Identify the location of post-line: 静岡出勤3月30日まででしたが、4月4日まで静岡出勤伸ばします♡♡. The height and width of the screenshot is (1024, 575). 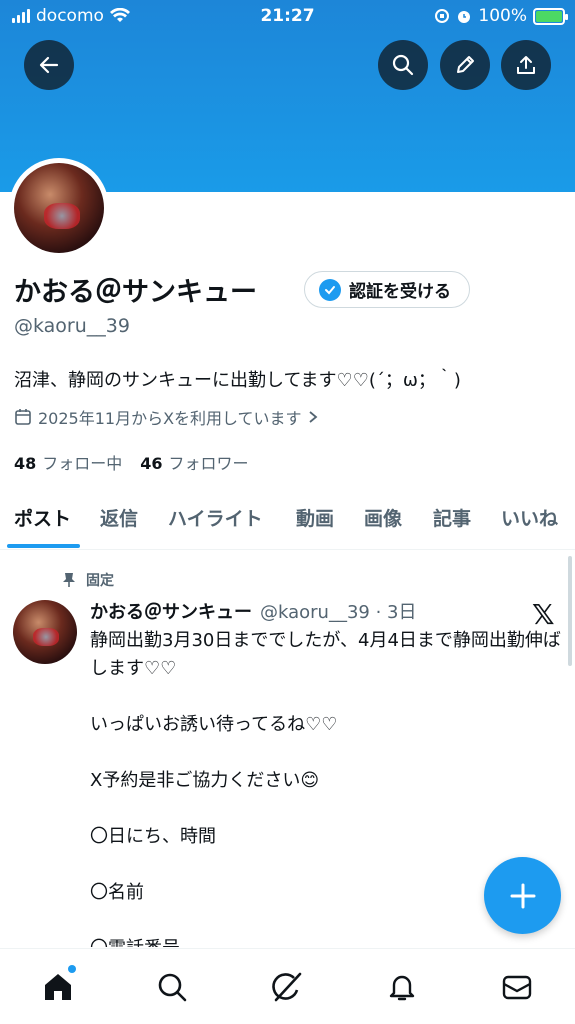
(325, 654).